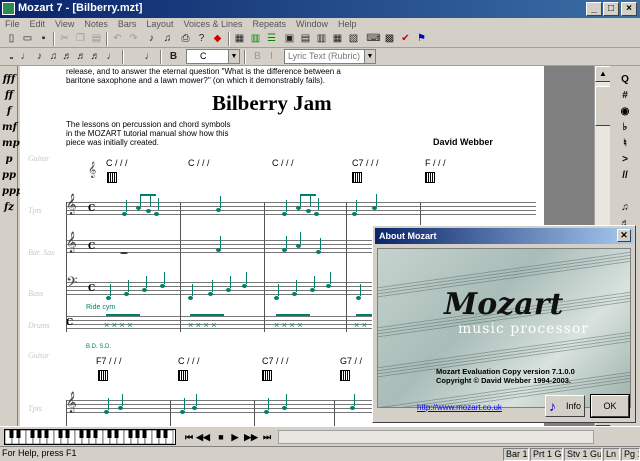 This screenshot has width=640, height=461. I want to click on text-style-combo: Lyric Text (Rubric) ▼, so click(330, 56).